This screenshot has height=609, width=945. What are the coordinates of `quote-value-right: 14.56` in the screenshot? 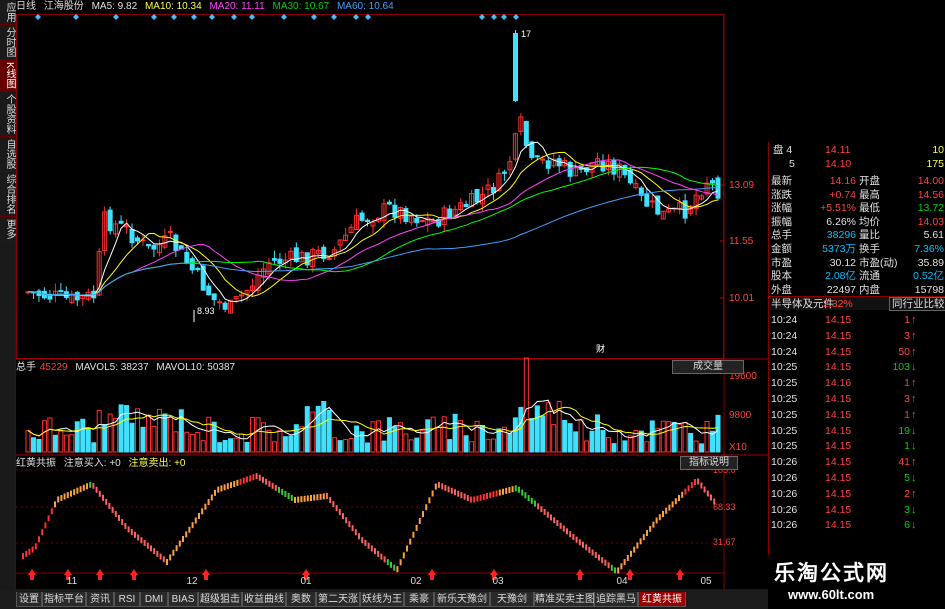 It's located at (930, 194).